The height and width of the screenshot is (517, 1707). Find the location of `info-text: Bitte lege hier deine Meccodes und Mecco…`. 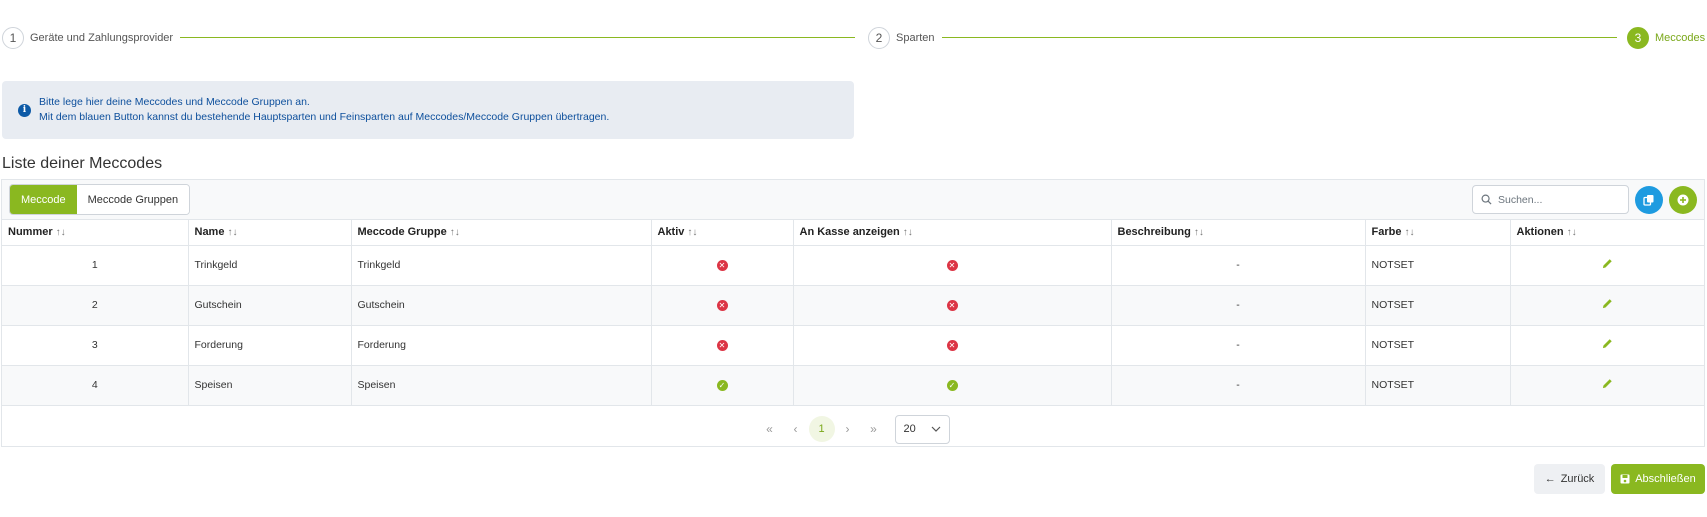

info-text: Bitte lege hier deine Meccodes und Mecco… is located at coordinates (324, 110).